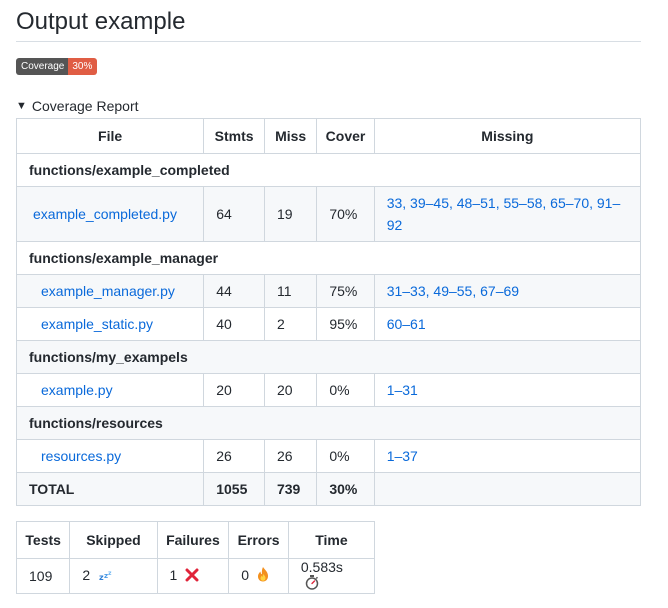 The width and height of the screenshot is (668, 608). What do you see at coordinates (113, 540) in the screenshot?
I see `col-skipped: Skipped` at bounding box center [113, 540].